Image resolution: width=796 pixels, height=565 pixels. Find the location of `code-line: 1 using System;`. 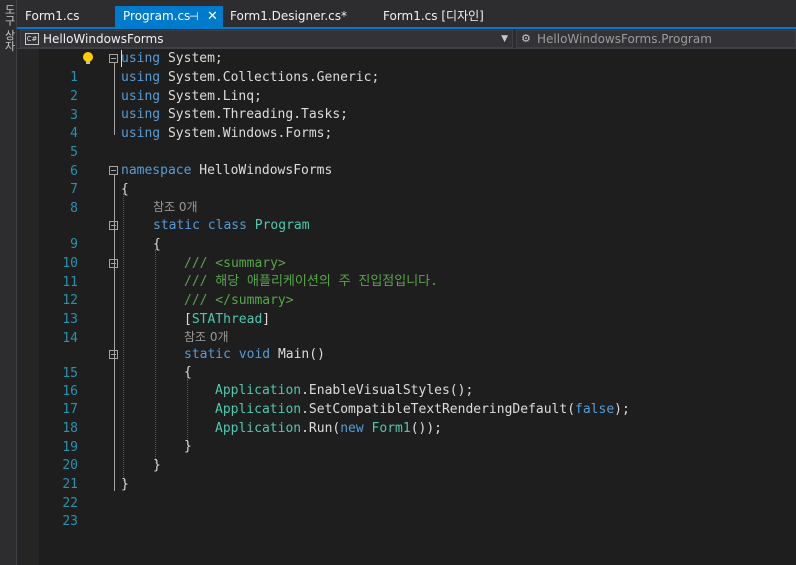

code-line: 1 using System; is located at coordinates (406, 67).